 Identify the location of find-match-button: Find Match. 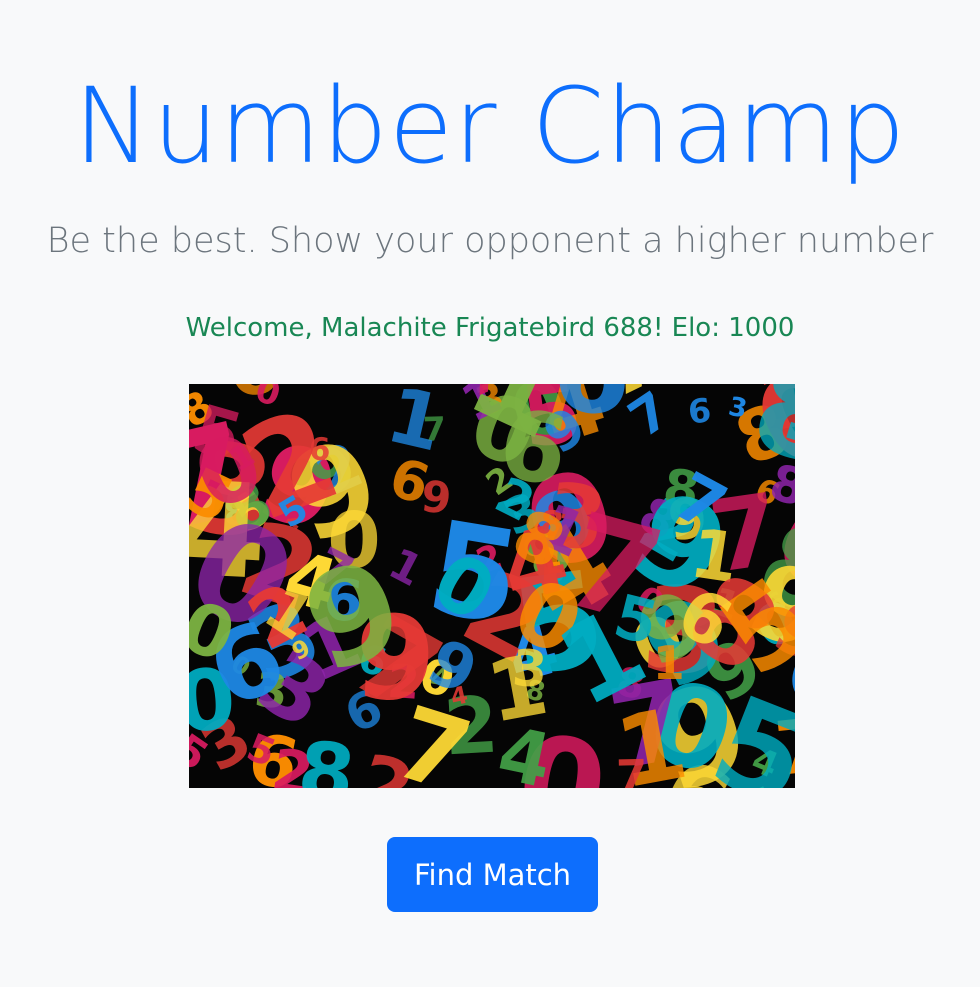
(492, 874).